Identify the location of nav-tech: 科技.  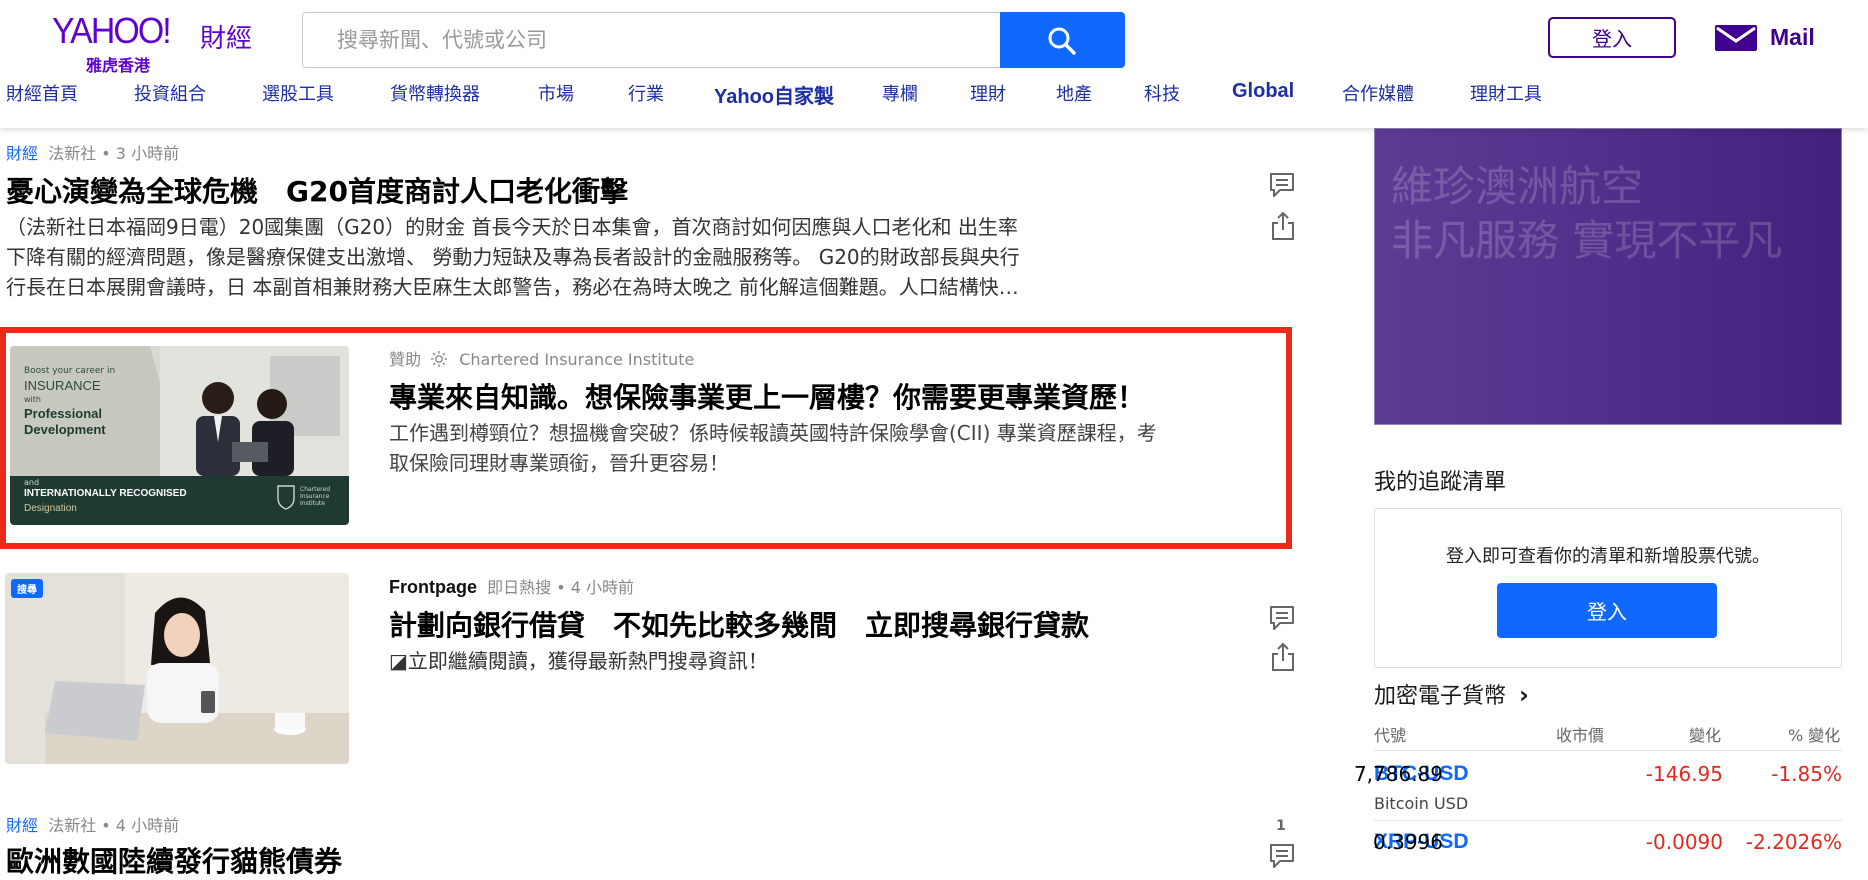
(1162, 93).